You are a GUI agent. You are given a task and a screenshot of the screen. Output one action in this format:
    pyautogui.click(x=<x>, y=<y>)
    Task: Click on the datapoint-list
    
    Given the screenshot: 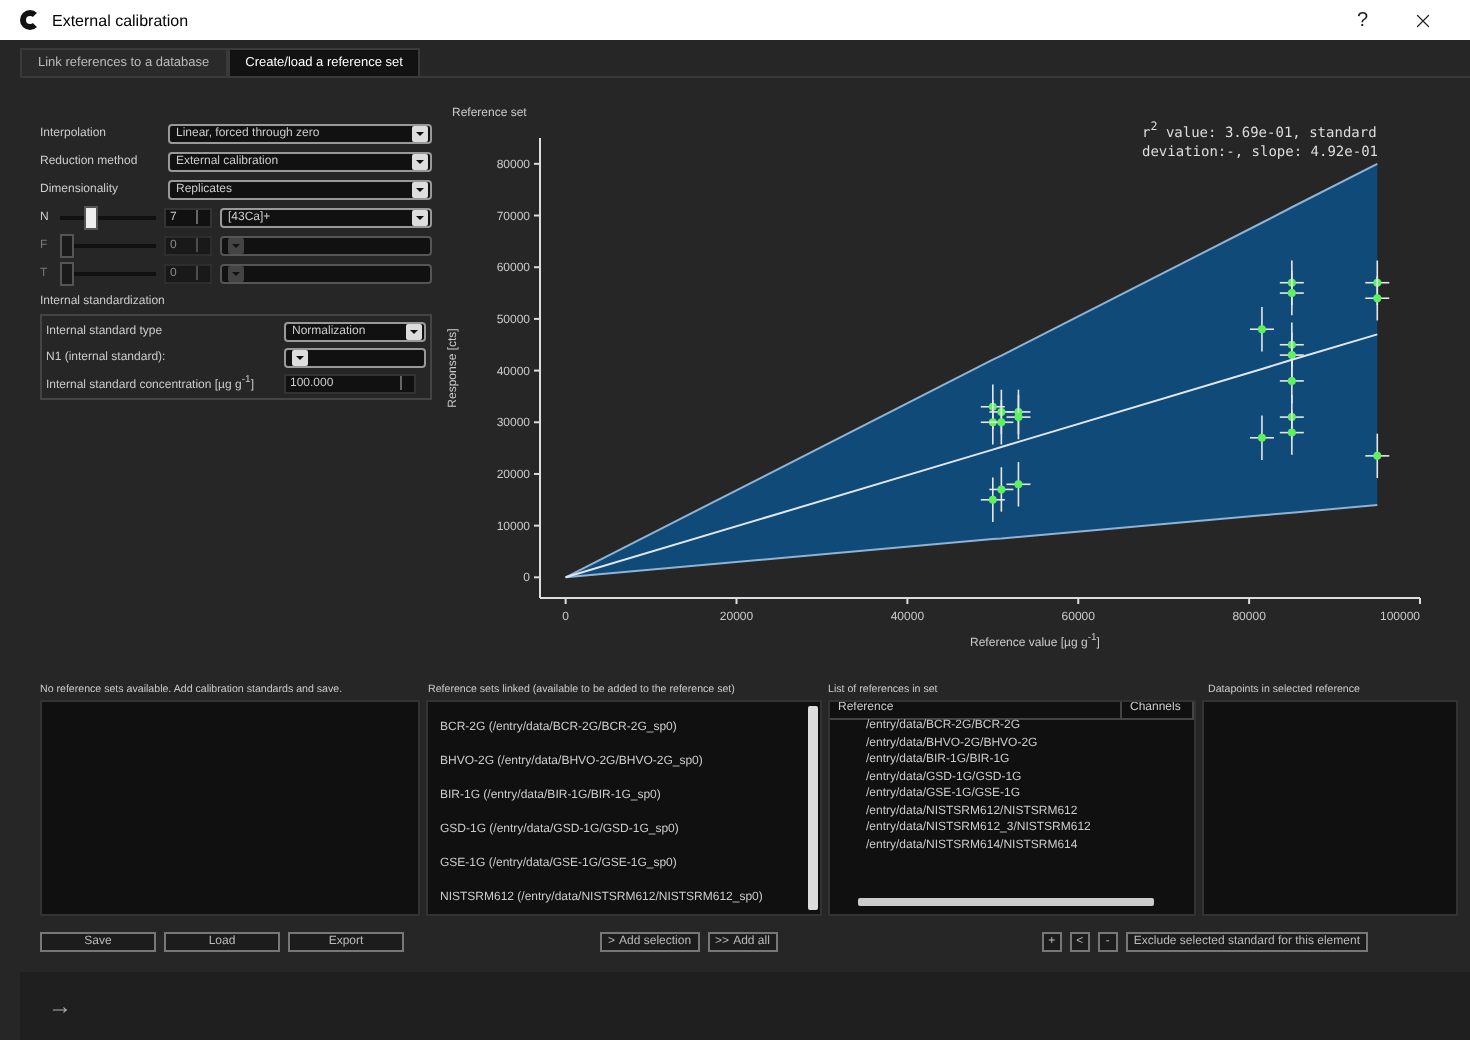 What is the action you would take?
    pyautogui.click(x=1330, y=808)
    